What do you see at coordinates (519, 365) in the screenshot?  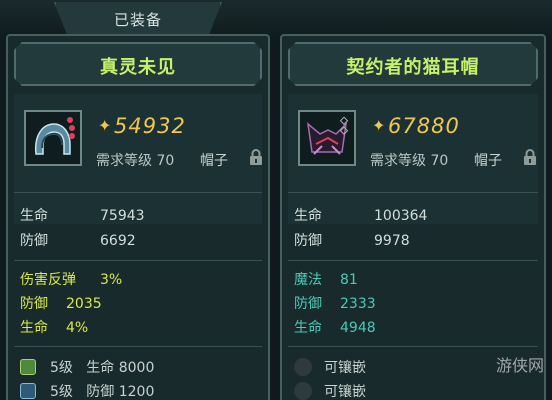 I see `watermark: 游侠网` at bounding box center [519, 365].